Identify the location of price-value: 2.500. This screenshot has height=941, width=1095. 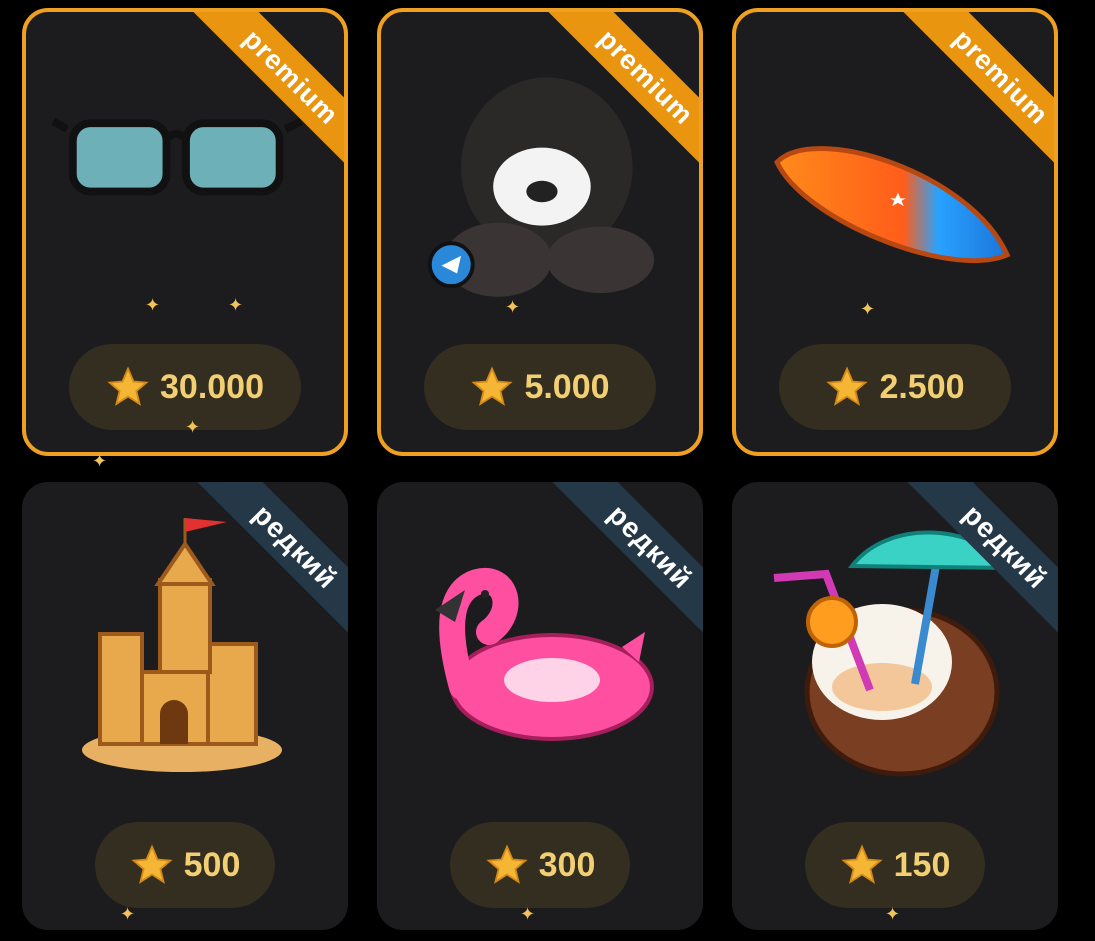
(922, 386).